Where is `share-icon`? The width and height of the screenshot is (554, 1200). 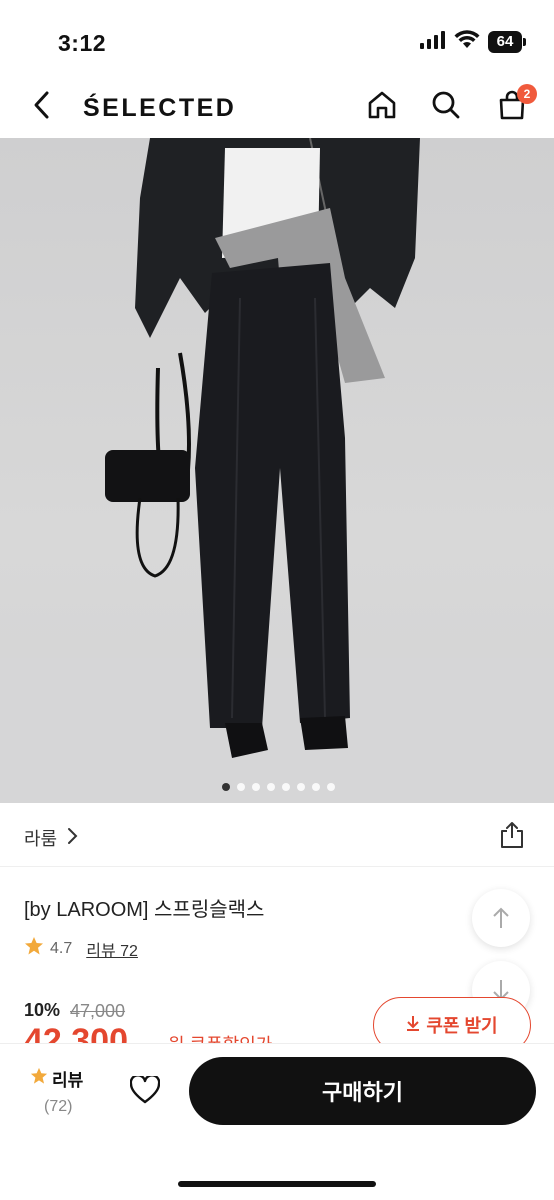 share-icon is located at coordinates (512, 835).